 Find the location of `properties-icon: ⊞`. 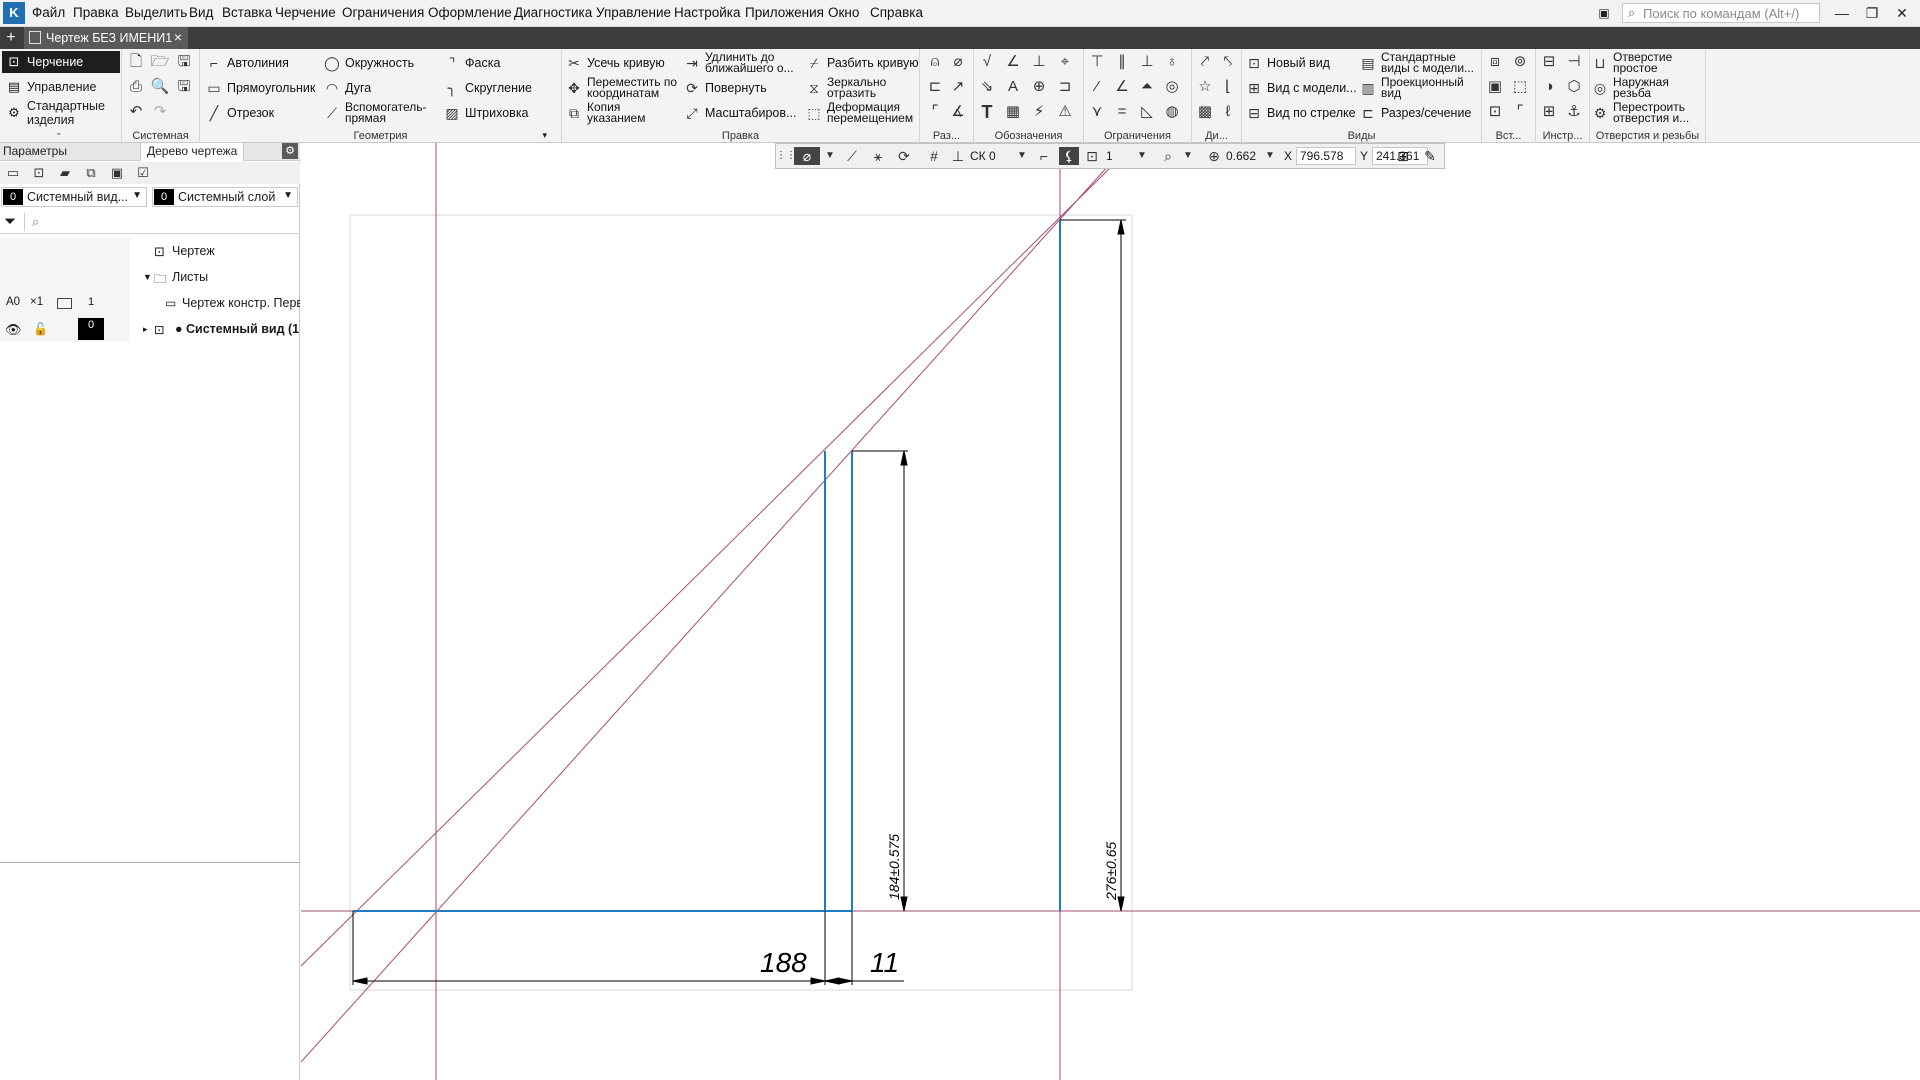

properties-icon: ⊞ is located at coordinates (1403, 156).